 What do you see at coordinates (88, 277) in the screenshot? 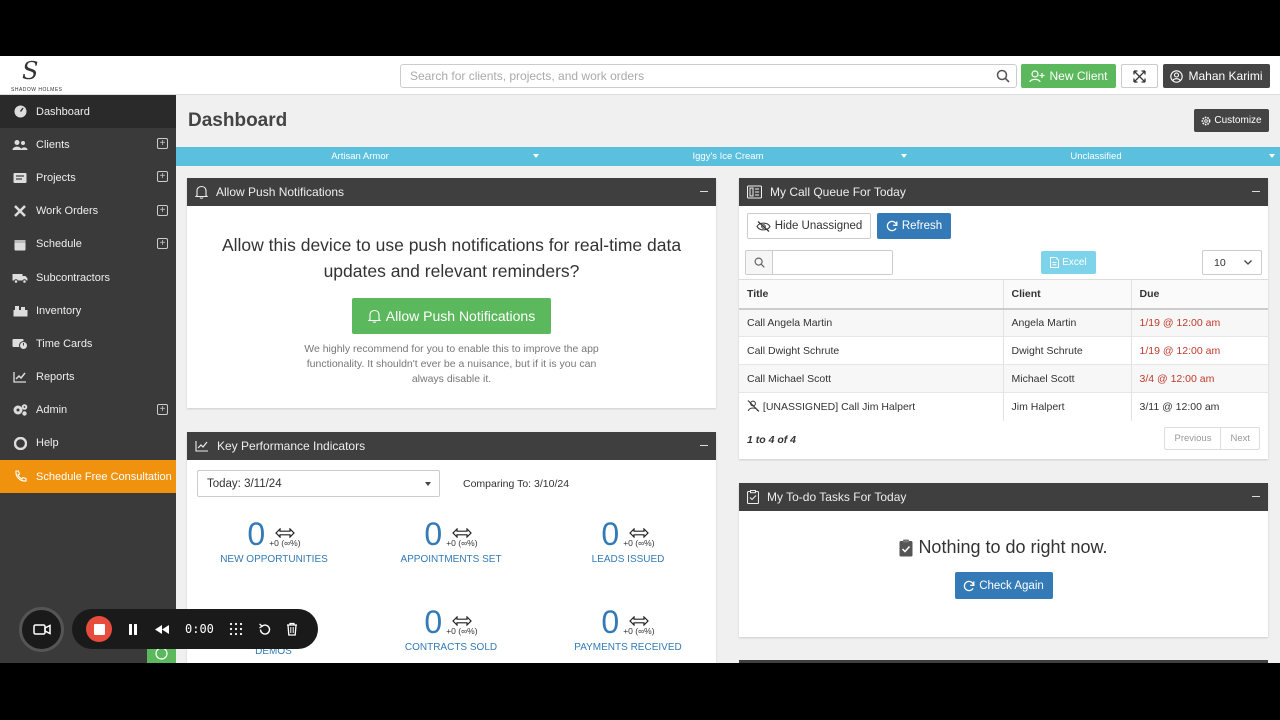
I see `sidebar-item-subcontractors: Subcontractors` at bounding box center [88, 277].